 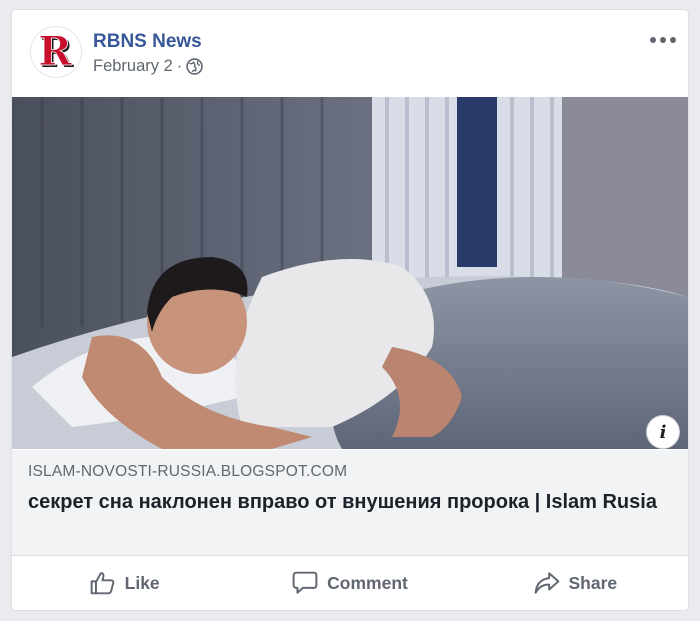 I want to click on comment-button: Comment, so click(x=349, y=583).